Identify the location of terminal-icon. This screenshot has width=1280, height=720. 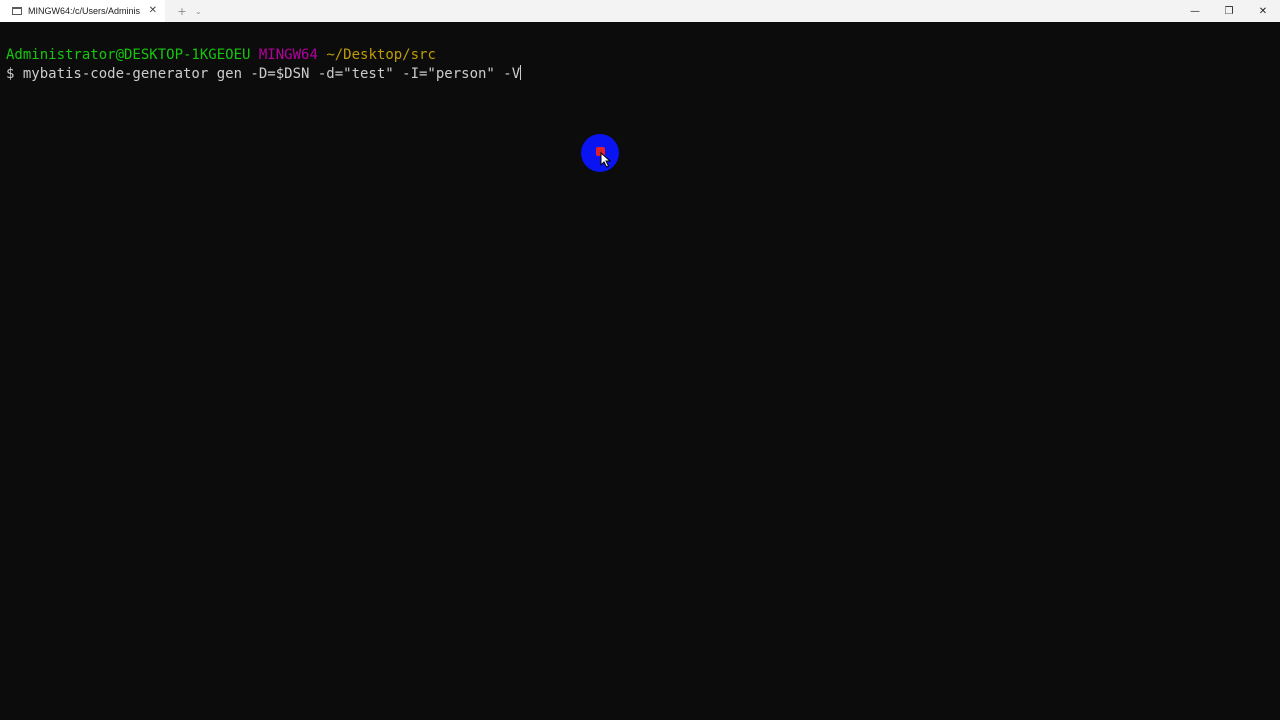
(17, 11).